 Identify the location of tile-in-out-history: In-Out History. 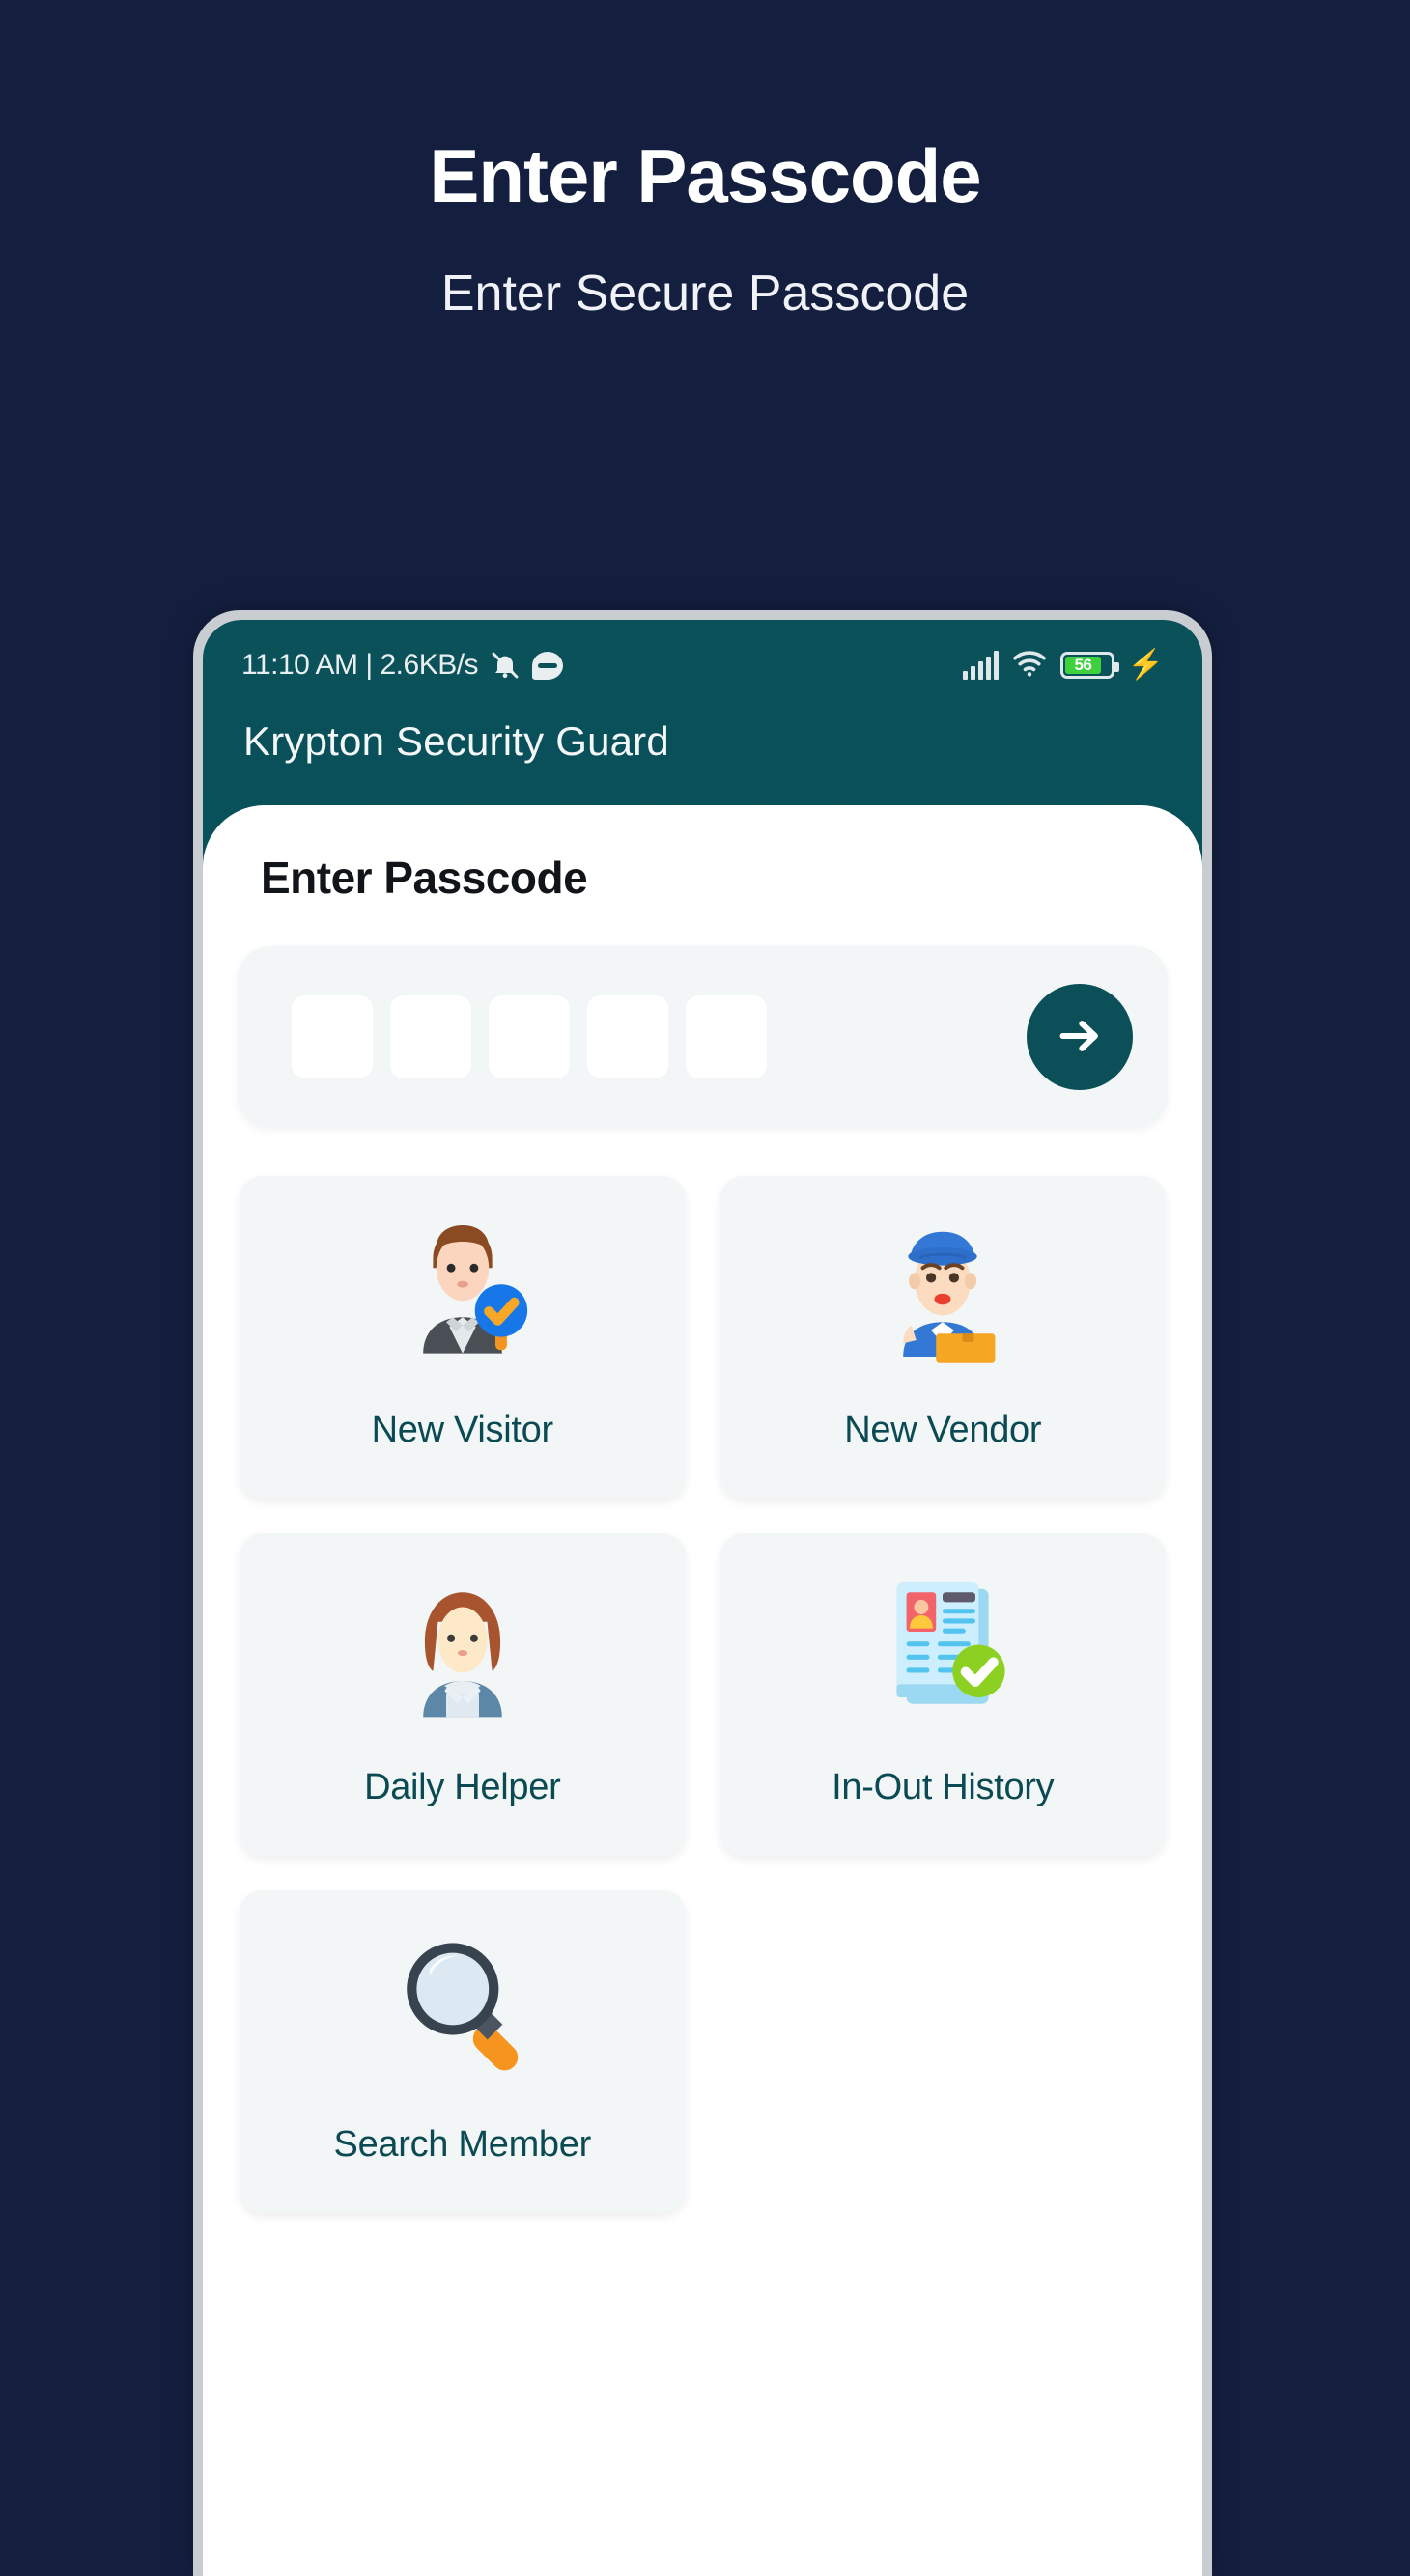
(942, 1695).